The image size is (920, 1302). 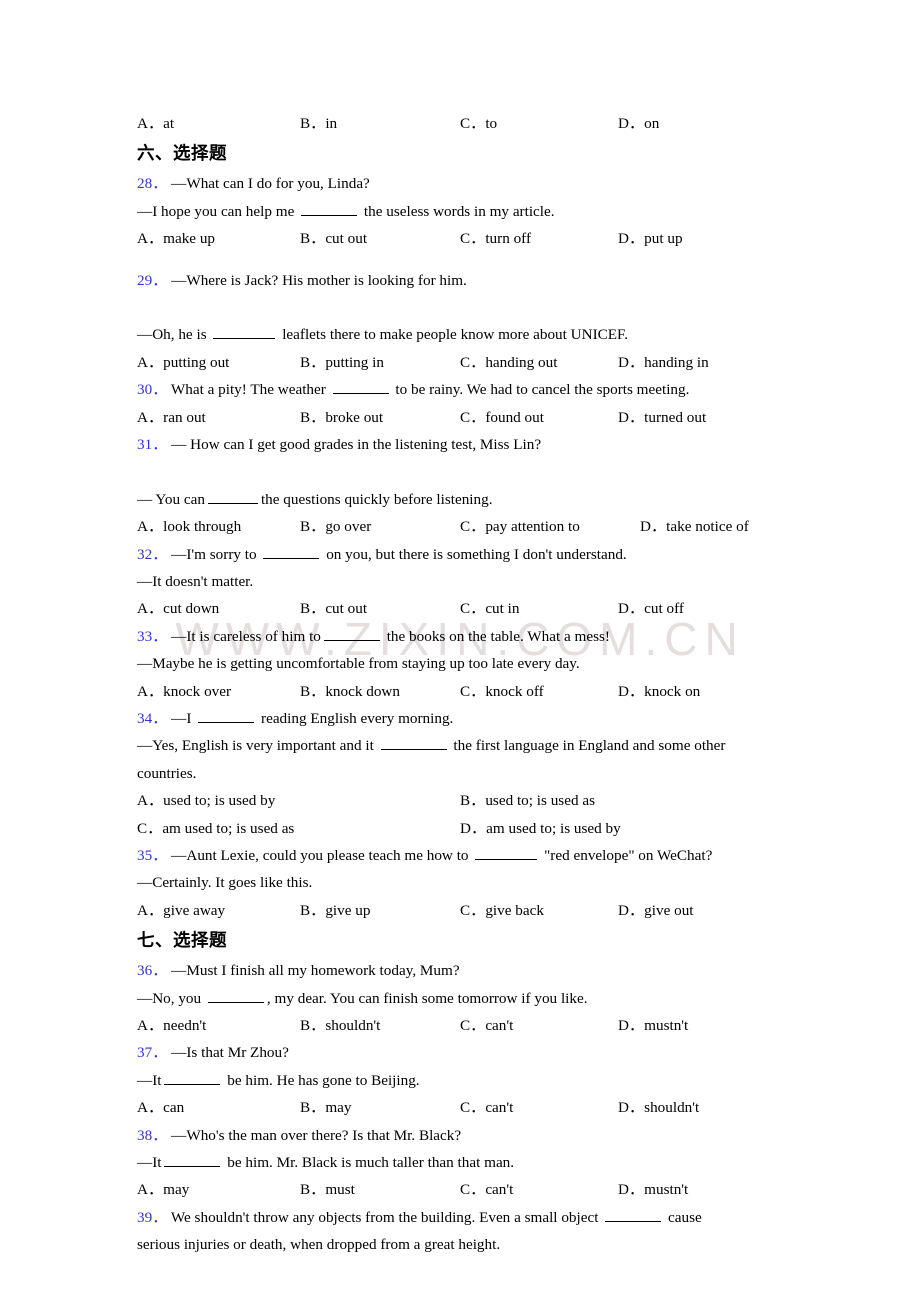 I want to click on question-31-number: 31．, so click(x=152, y=444).